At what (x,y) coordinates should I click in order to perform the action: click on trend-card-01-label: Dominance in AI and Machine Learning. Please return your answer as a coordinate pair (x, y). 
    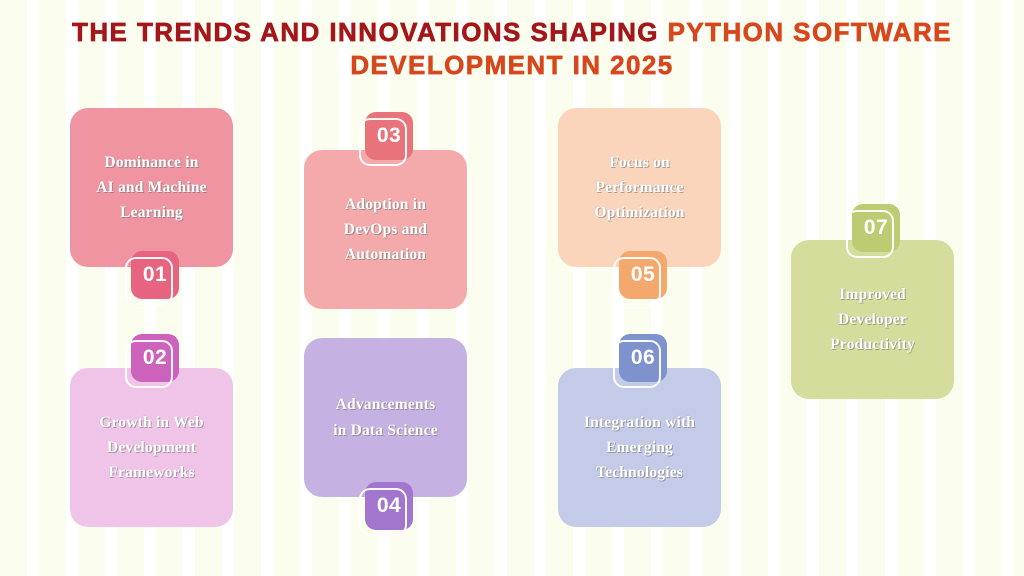
    Looking at the image, I should click on (151, 187).